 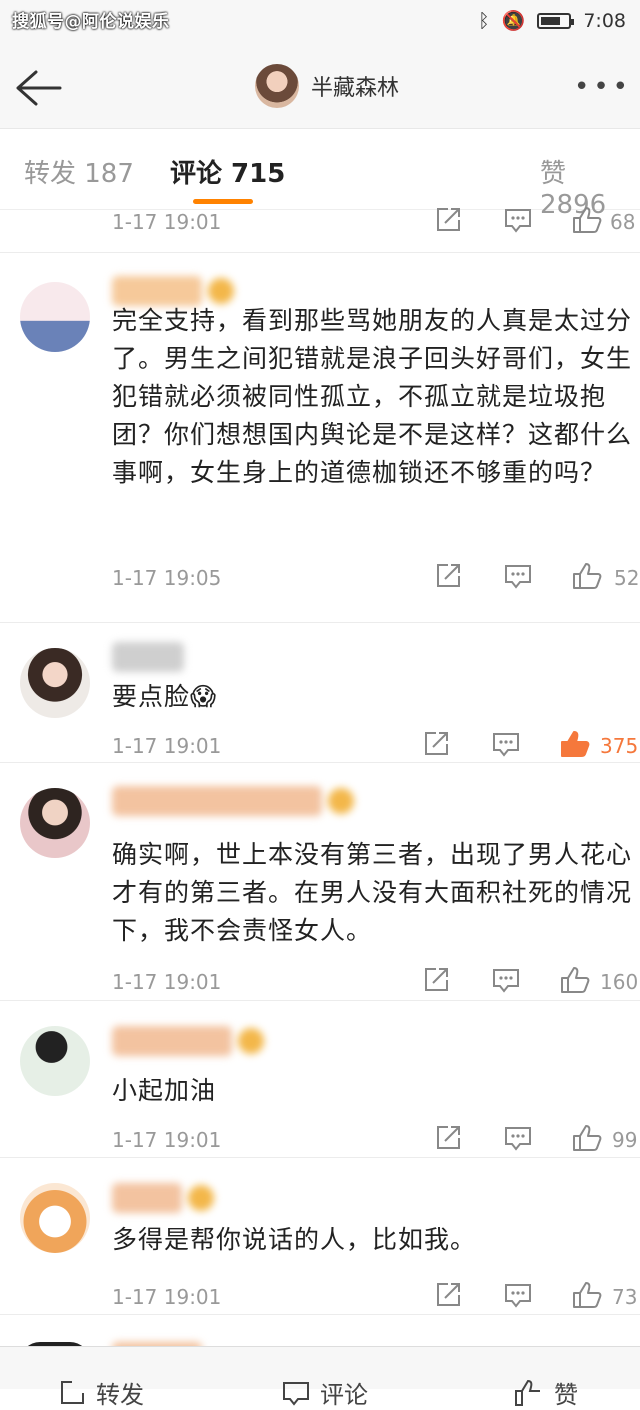 What do you see at coordinates (320, 174) in the screenshot?
I see `tab-bar: 转发 187 评论 715 赞 2896` at bounding box center [320, 174].